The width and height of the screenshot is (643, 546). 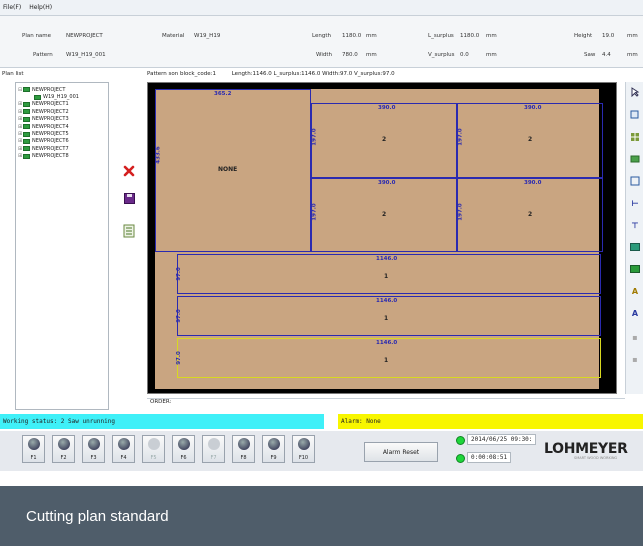 What do you see at coordinates (129, 171) in the screenshot?
I see `red-x-icon` at bounding box center [129, 171].